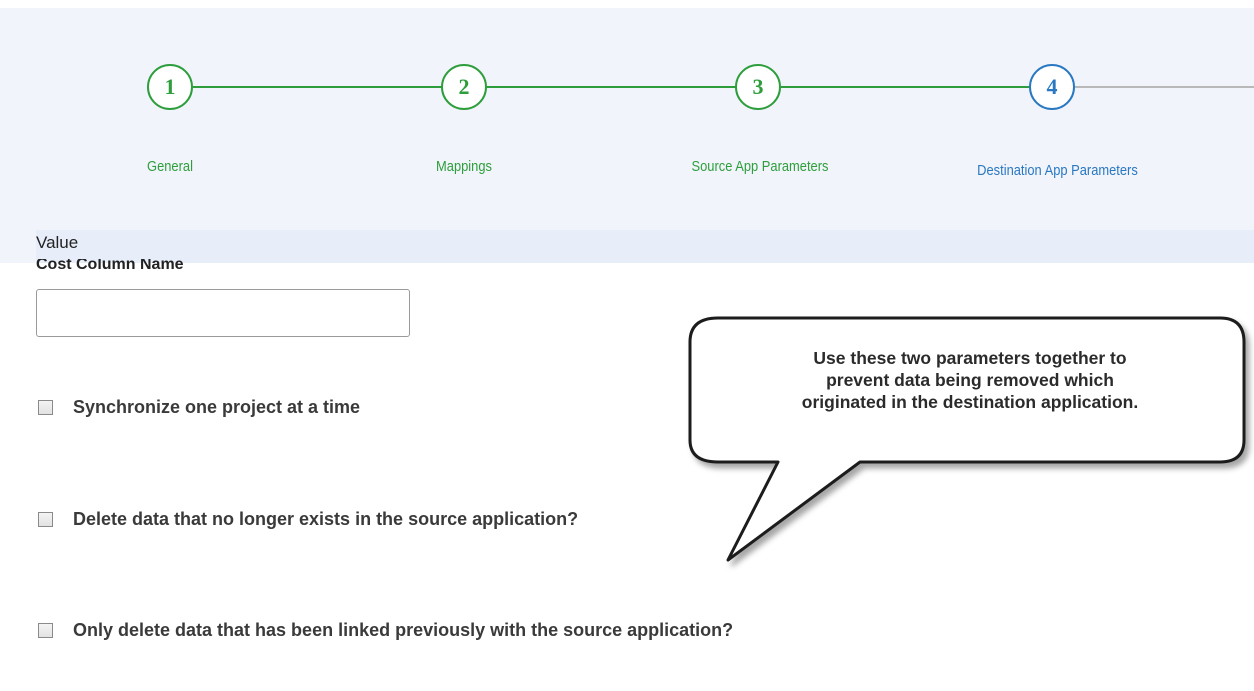  I want to click on step-1-label: General, so click(170, 166).